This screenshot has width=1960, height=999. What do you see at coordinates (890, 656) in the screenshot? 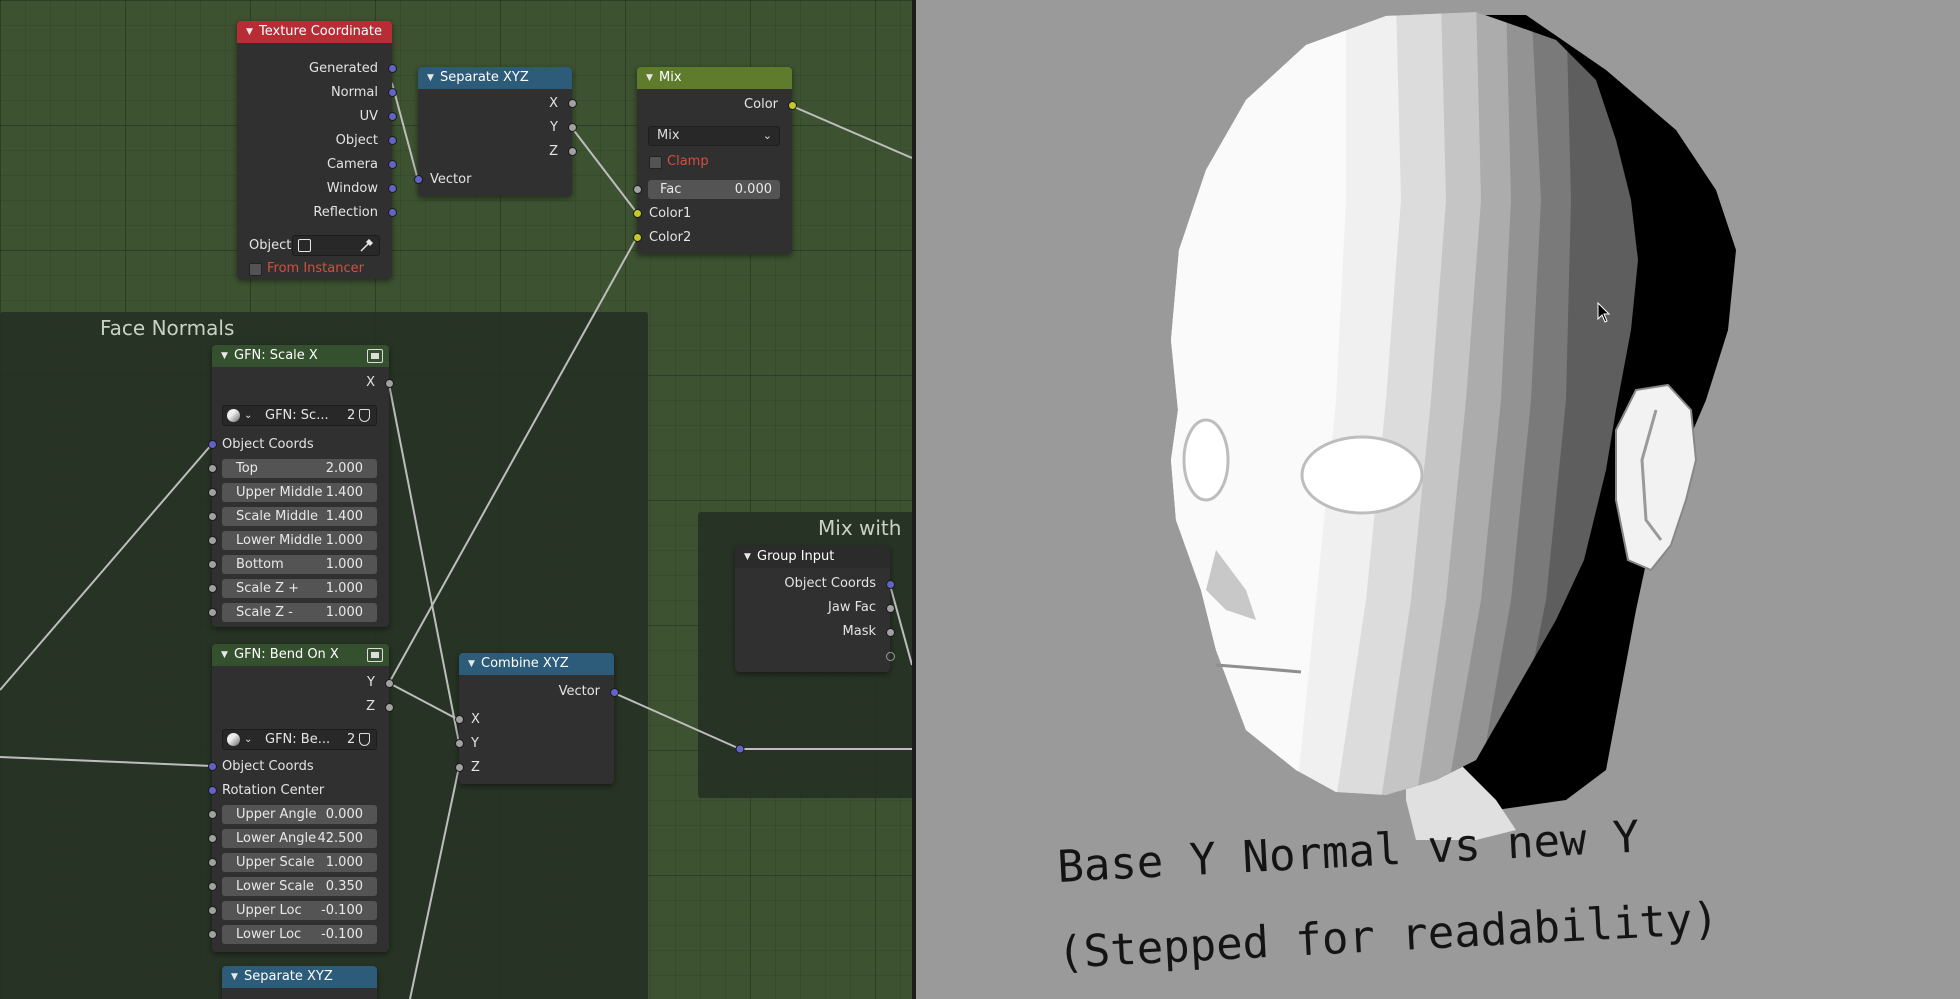
I see `socket-empty-out` at bounding box center [890, 656].